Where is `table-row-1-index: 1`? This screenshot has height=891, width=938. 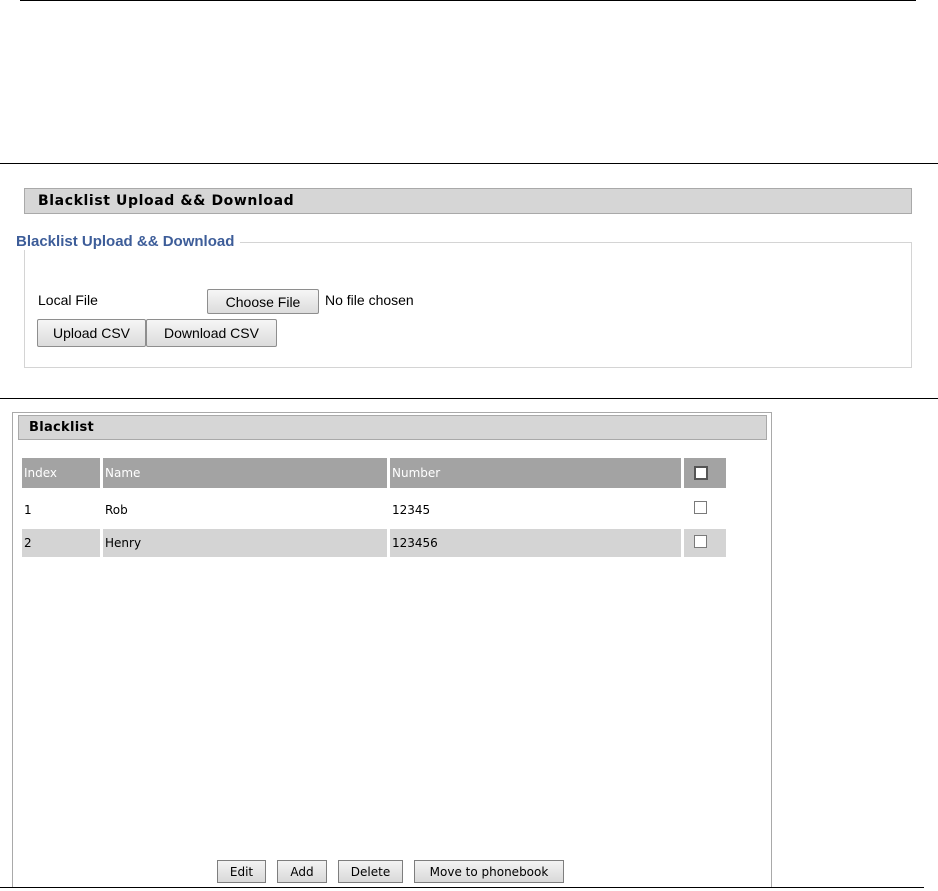 table-row-1-index: 1 is located at coordinates (28, 510).